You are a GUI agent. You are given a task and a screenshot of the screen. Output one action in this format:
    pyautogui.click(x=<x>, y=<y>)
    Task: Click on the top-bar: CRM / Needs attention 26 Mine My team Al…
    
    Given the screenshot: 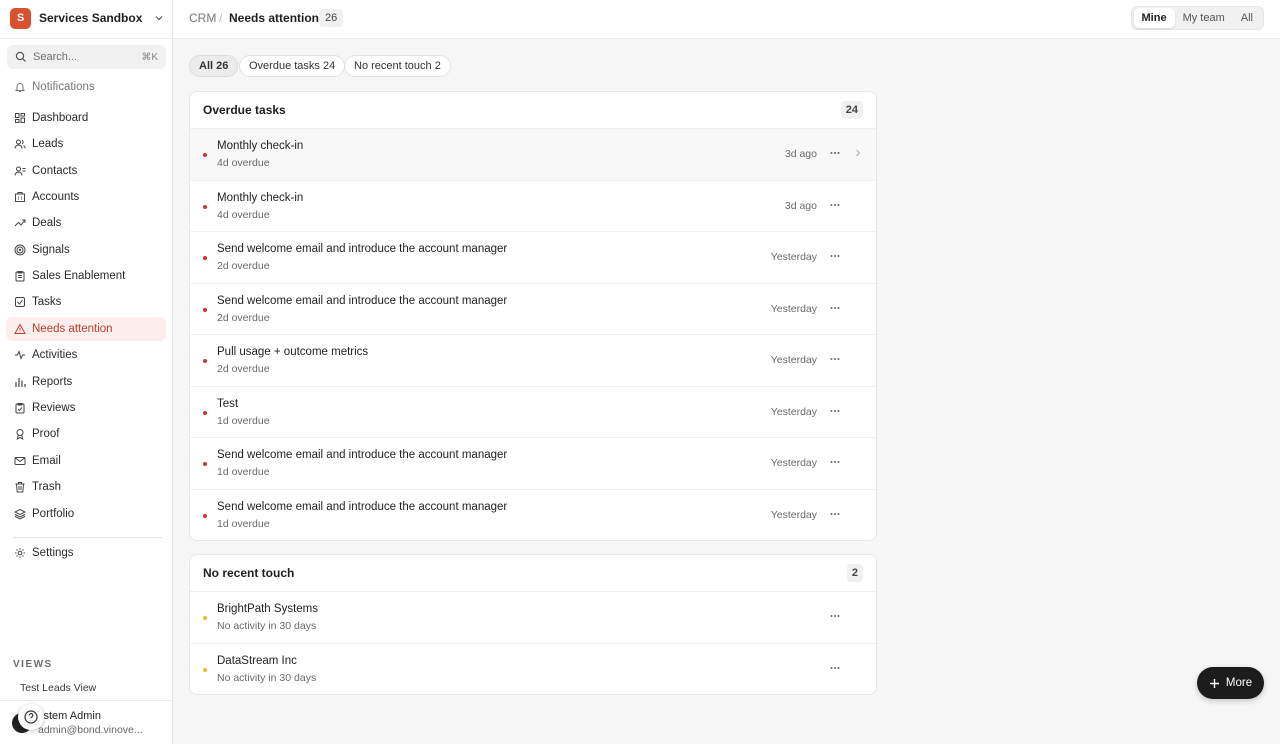 What is the action you would take?
    pyautogui.click(x=726, y=19)
    